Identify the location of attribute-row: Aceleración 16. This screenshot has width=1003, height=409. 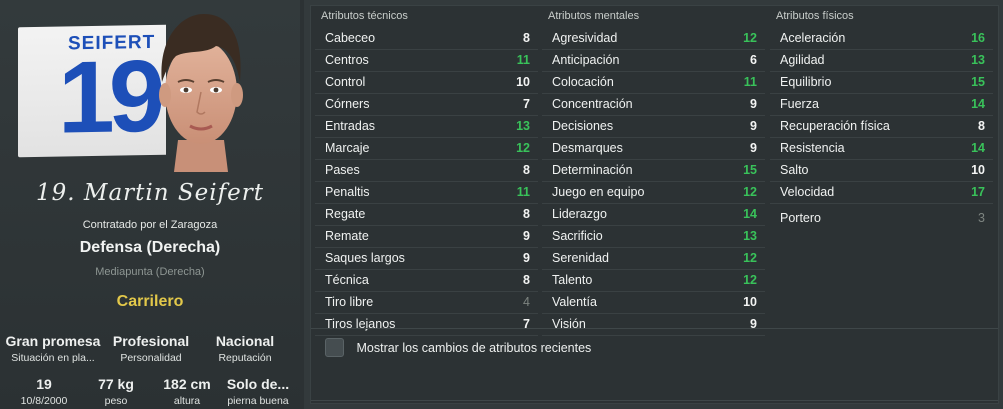
(881, 39).